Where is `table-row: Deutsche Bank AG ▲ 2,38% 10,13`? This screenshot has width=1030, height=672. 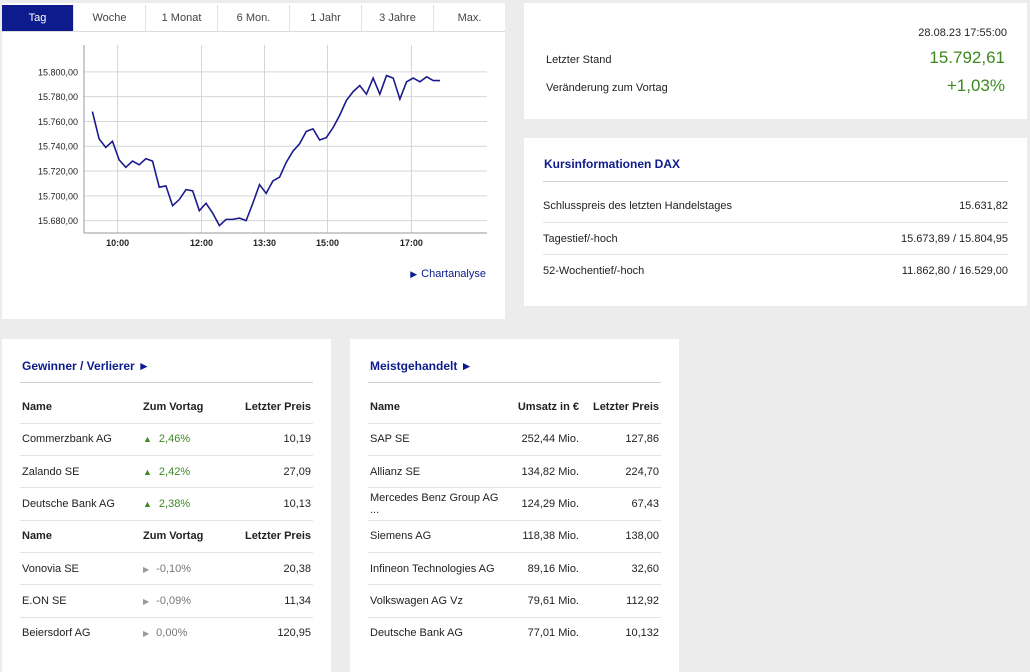
table-row: Deutsche Bank AG ▲ 2,38% 10,13 is located at coordinates (166, 504).